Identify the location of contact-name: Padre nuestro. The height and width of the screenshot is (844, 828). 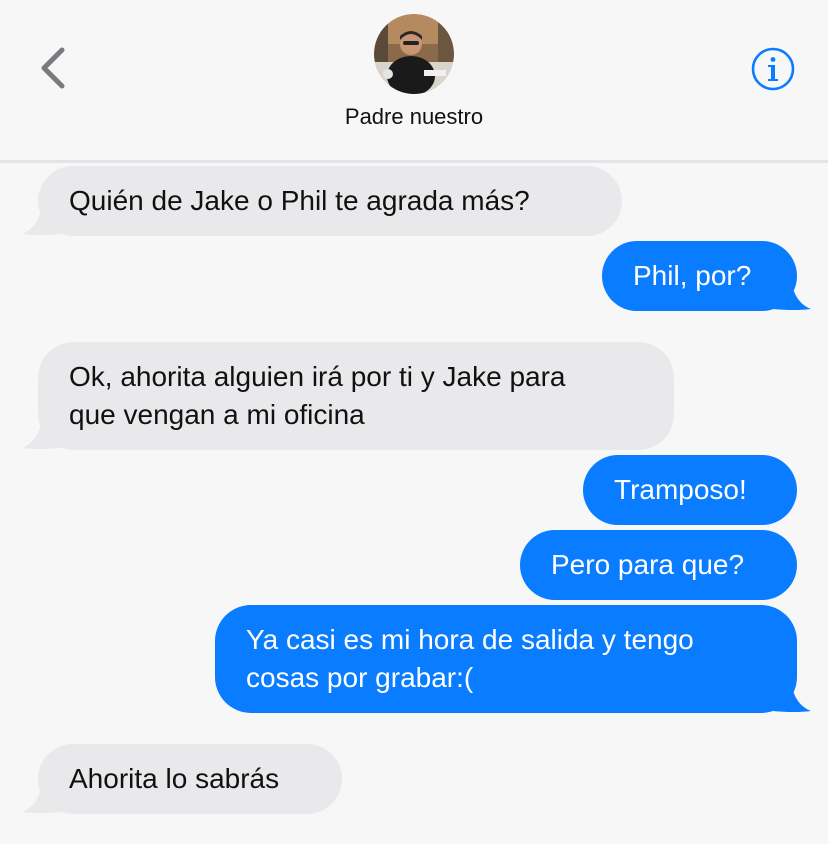
(414, 117).